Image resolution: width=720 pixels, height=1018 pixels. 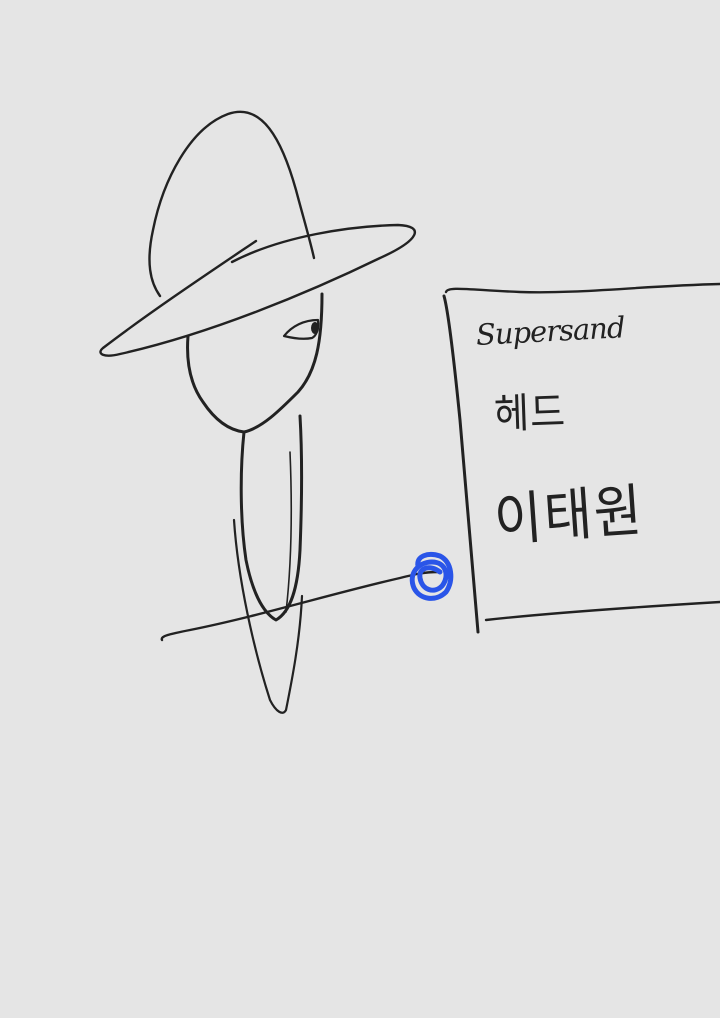 What do you see at coordinates (582, 288) in the screenshot?
I see `sign-top-edge` at bounding box center [582, 288].